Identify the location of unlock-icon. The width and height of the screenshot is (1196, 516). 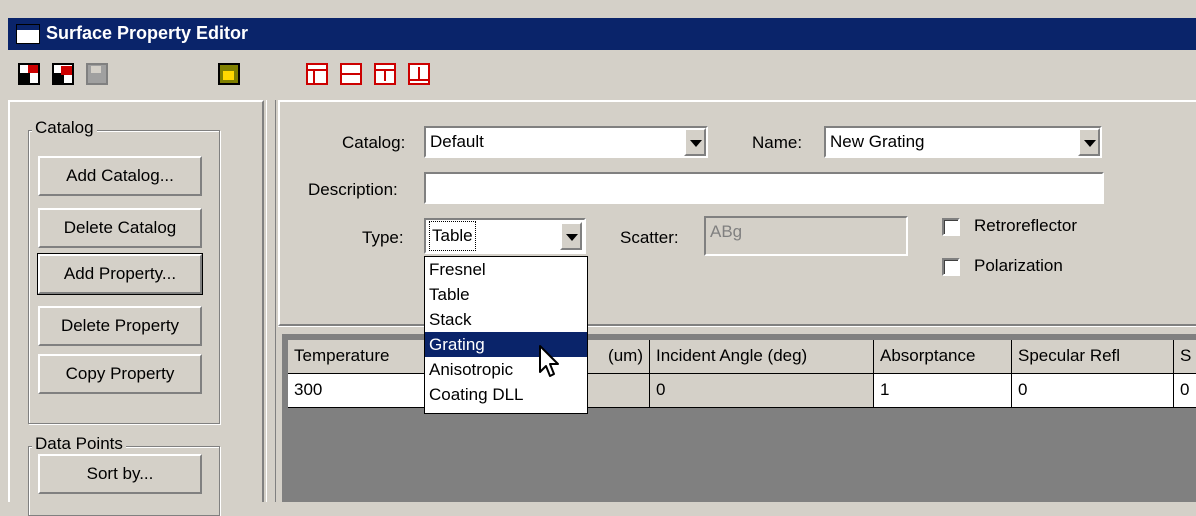
(229, 74).